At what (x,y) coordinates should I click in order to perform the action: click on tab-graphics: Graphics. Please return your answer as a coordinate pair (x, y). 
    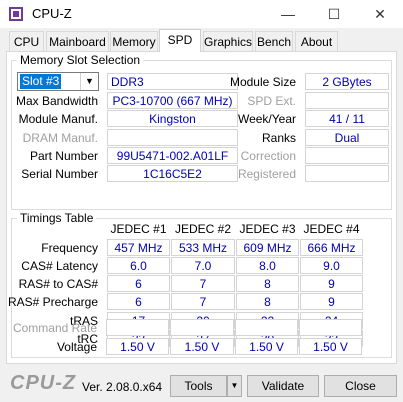
    Looking at the image, I should click on (228, 41).